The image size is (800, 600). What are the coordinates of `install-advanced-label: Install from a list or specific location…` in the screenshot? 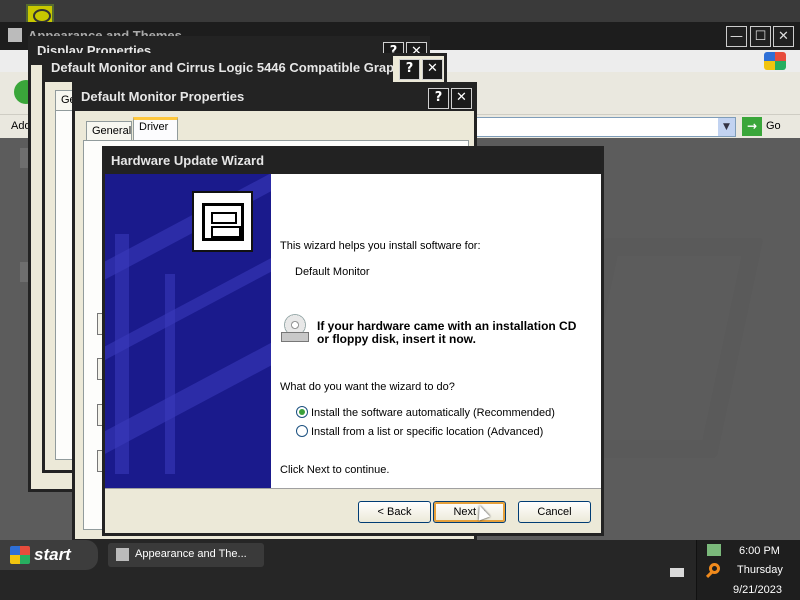 It's located at (427, 432).